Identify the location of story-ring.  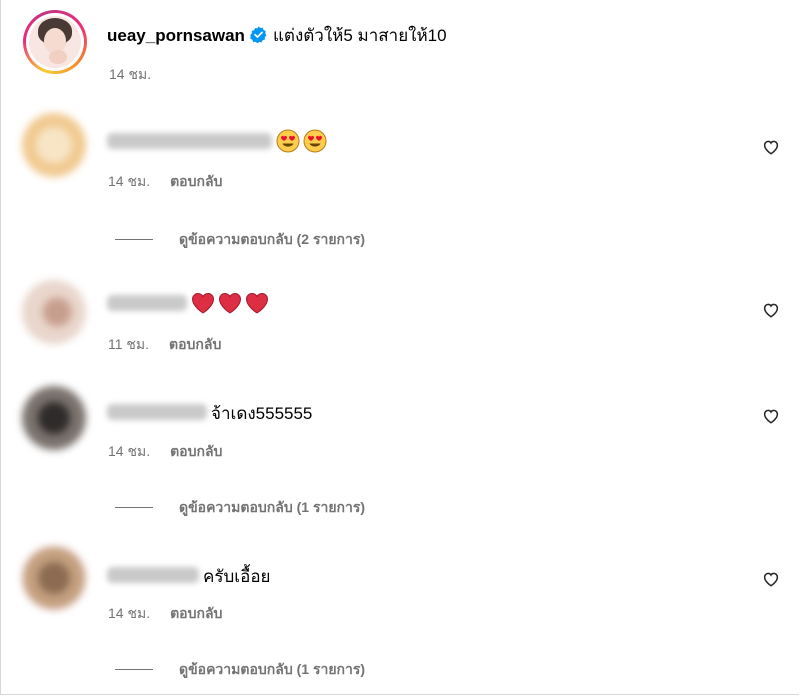
(55, 42).